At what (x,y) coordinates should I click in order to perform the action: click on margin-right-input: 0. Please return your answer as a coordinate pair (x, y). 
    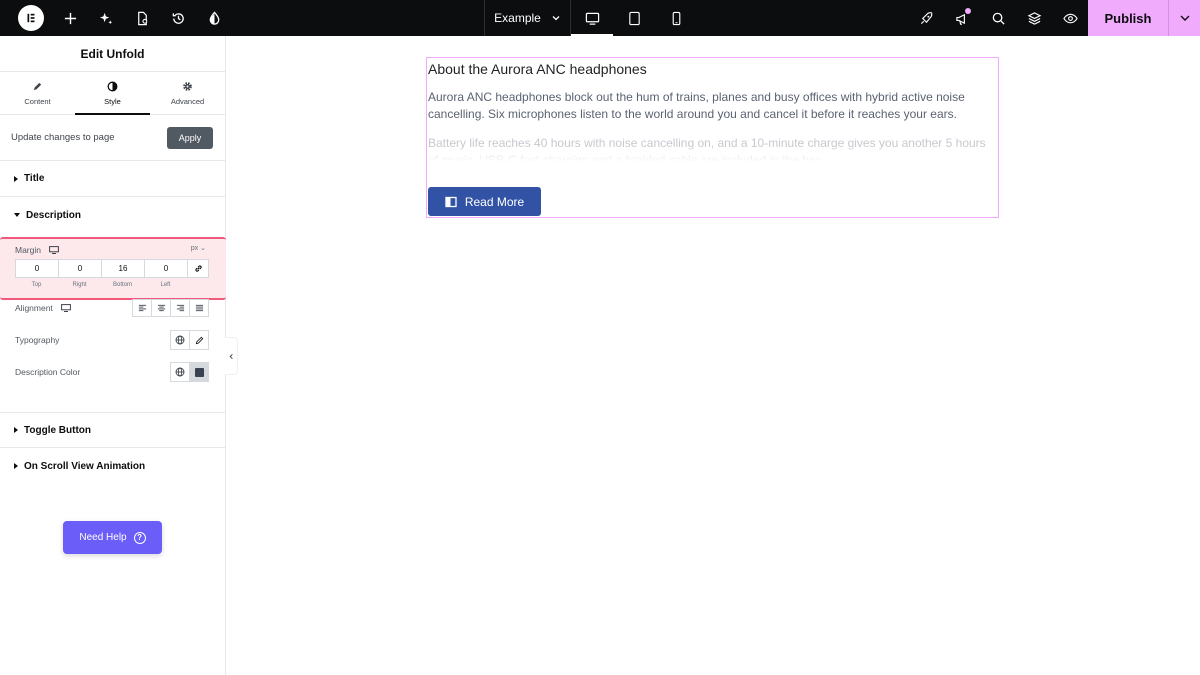
    Looking at the image, I should click on (80, 268).